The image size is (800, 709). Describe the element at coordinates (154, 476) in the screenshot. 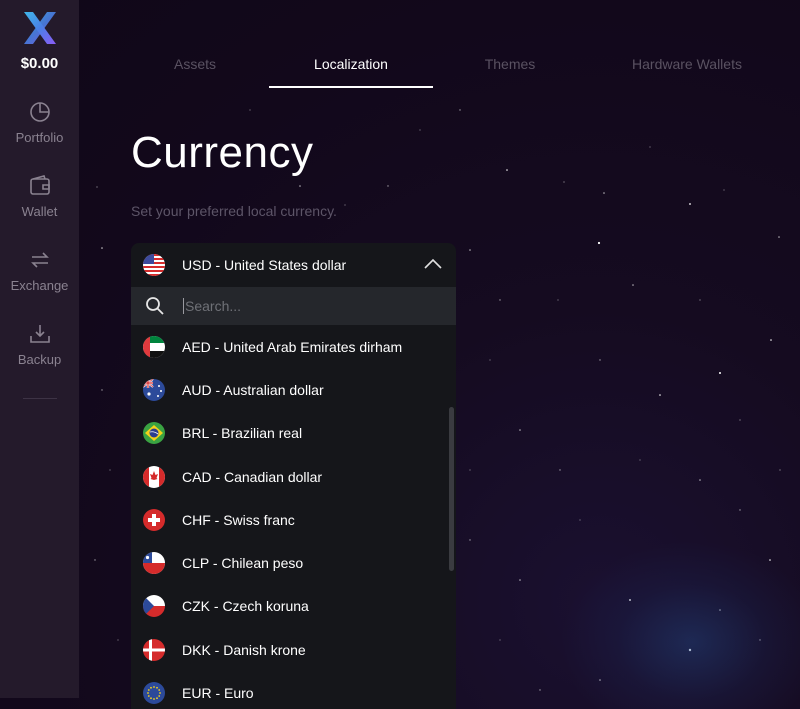

I see `canada-flag-icon` at that location.